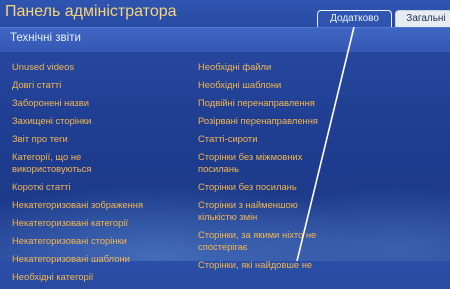 The image size is (450, 289). Describe the element at coordinates (99, 205) in the screenshot. I see `link-uncategorized-images: Некатегоризовані зображення` at that location.